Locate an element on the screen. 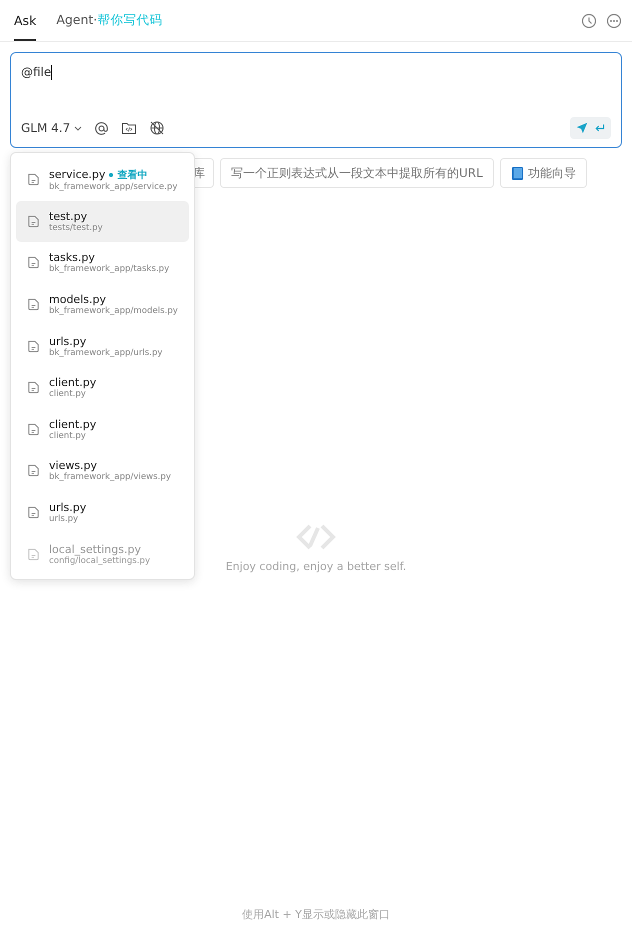  book-icon is located at coordinates (517, 173).